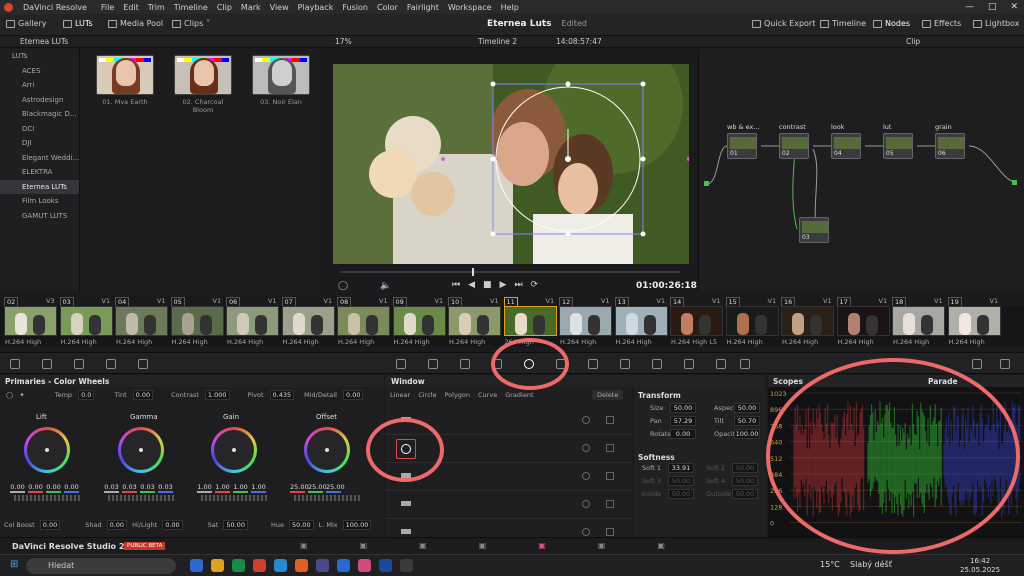 The width and height of the screenshot is (1024, 576). What do you see at coordinates (814, 230) in the screenshot?
I see `color-node: 03` at bounding box center [814, 230].